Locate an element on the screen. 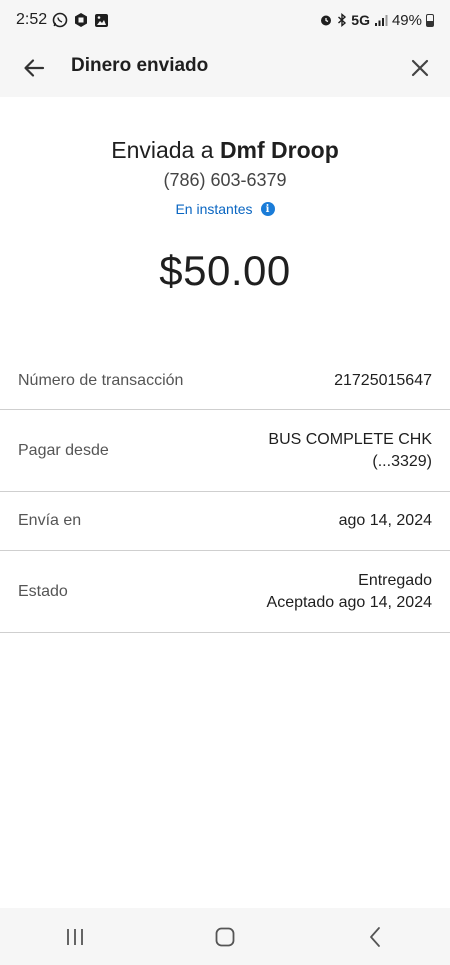 This screenshot has width=450, height=965. recipient-name: Dmf Droop is located at coordinates (279, 150).